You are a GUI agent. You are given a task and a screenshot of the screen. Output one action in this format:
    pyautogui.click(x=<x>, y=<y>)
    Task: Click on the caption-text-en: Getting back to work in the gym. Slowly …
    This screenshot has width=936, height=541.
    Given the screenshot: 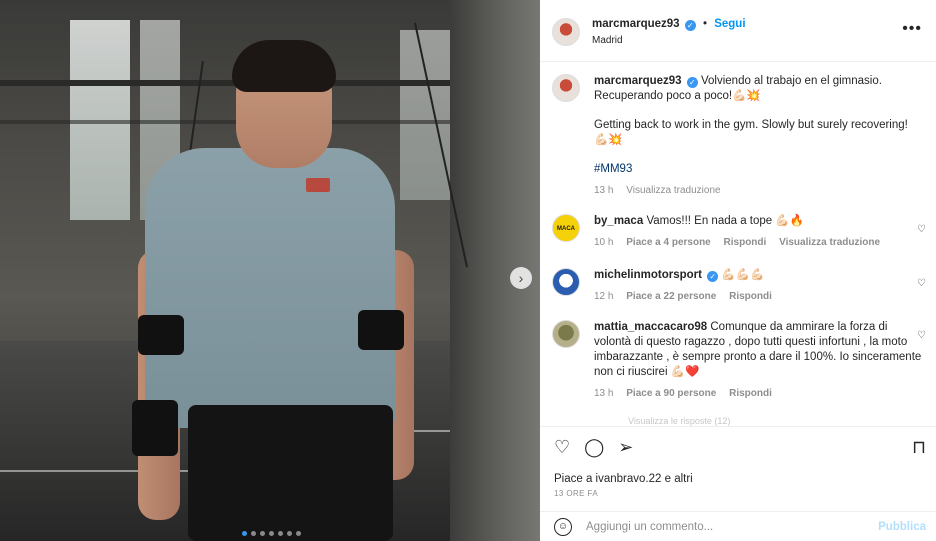 What is the action you would take?
    pyautogui.click(x=751, y=132)
    